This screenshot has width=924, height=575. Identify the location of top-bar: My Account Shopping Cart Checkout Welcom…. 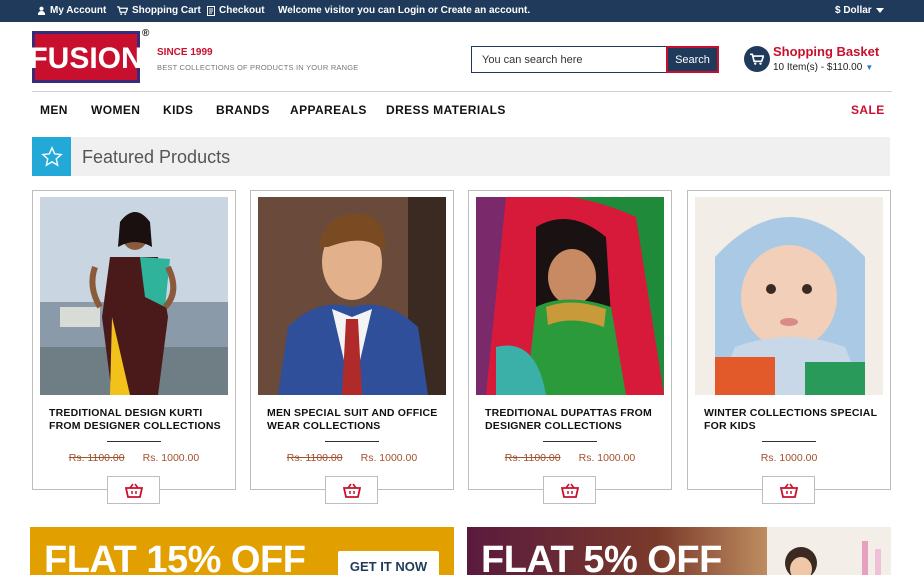
(462, 11).